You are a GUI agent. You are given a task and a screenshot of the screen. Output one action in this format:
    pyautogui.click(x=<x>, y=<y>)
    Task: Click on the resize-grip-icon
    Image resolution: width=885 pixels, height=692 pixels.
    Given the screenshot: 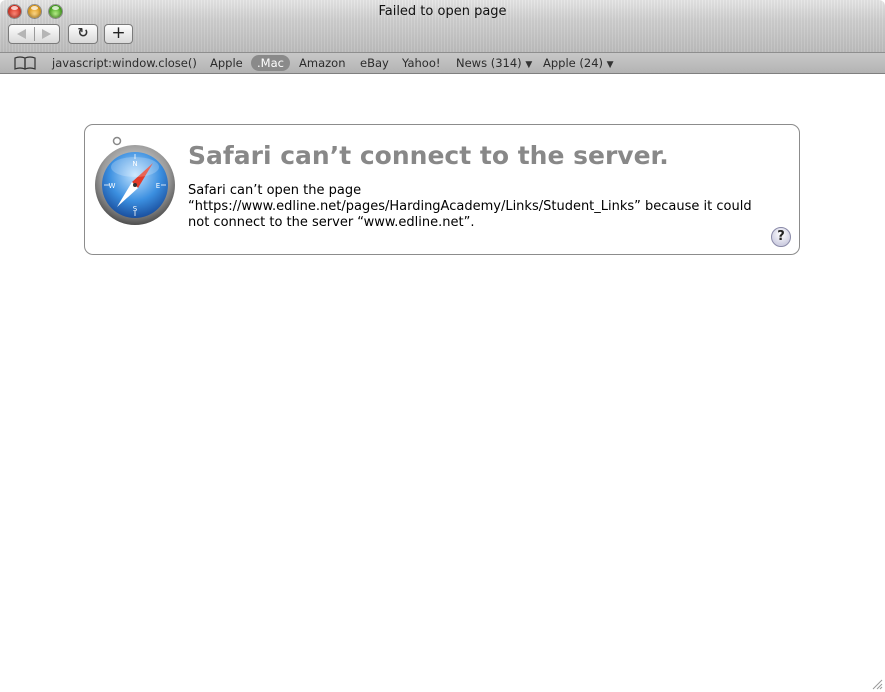 What is the action you would take?
    pyautogui.click(x=877, y=684)
    